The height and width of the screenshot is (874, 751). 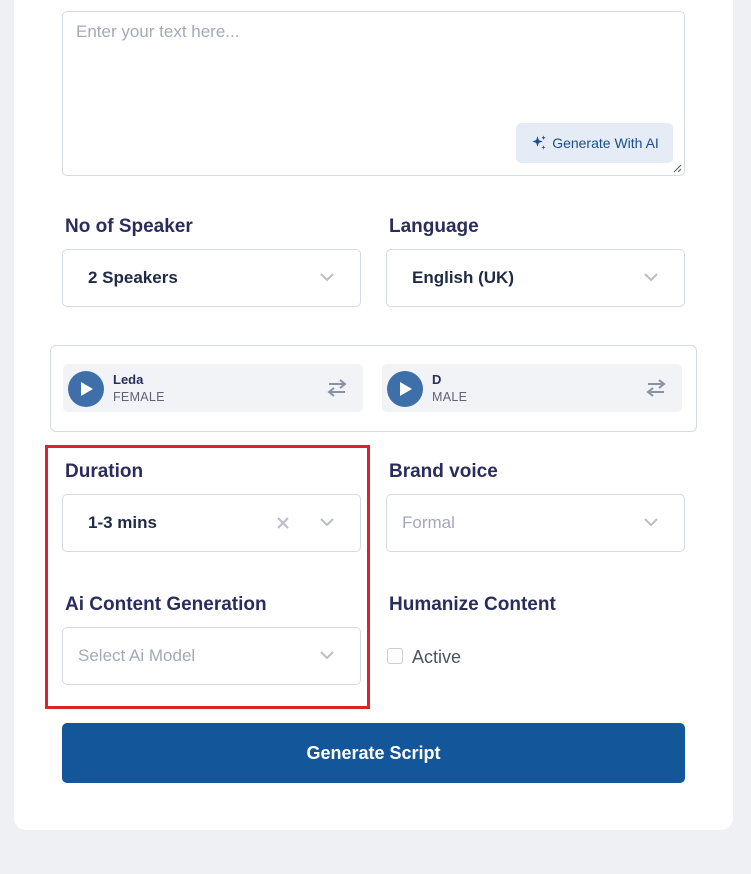 I want to click on duration-label: Duration, so click(x=104, y=471).